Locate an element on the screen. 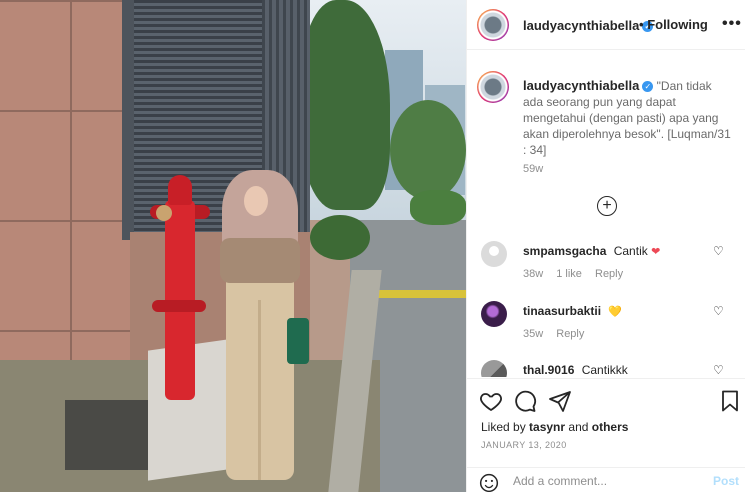 This screenshot has width=745, height=492. caption-avatar is located at coordinates (493, 87).